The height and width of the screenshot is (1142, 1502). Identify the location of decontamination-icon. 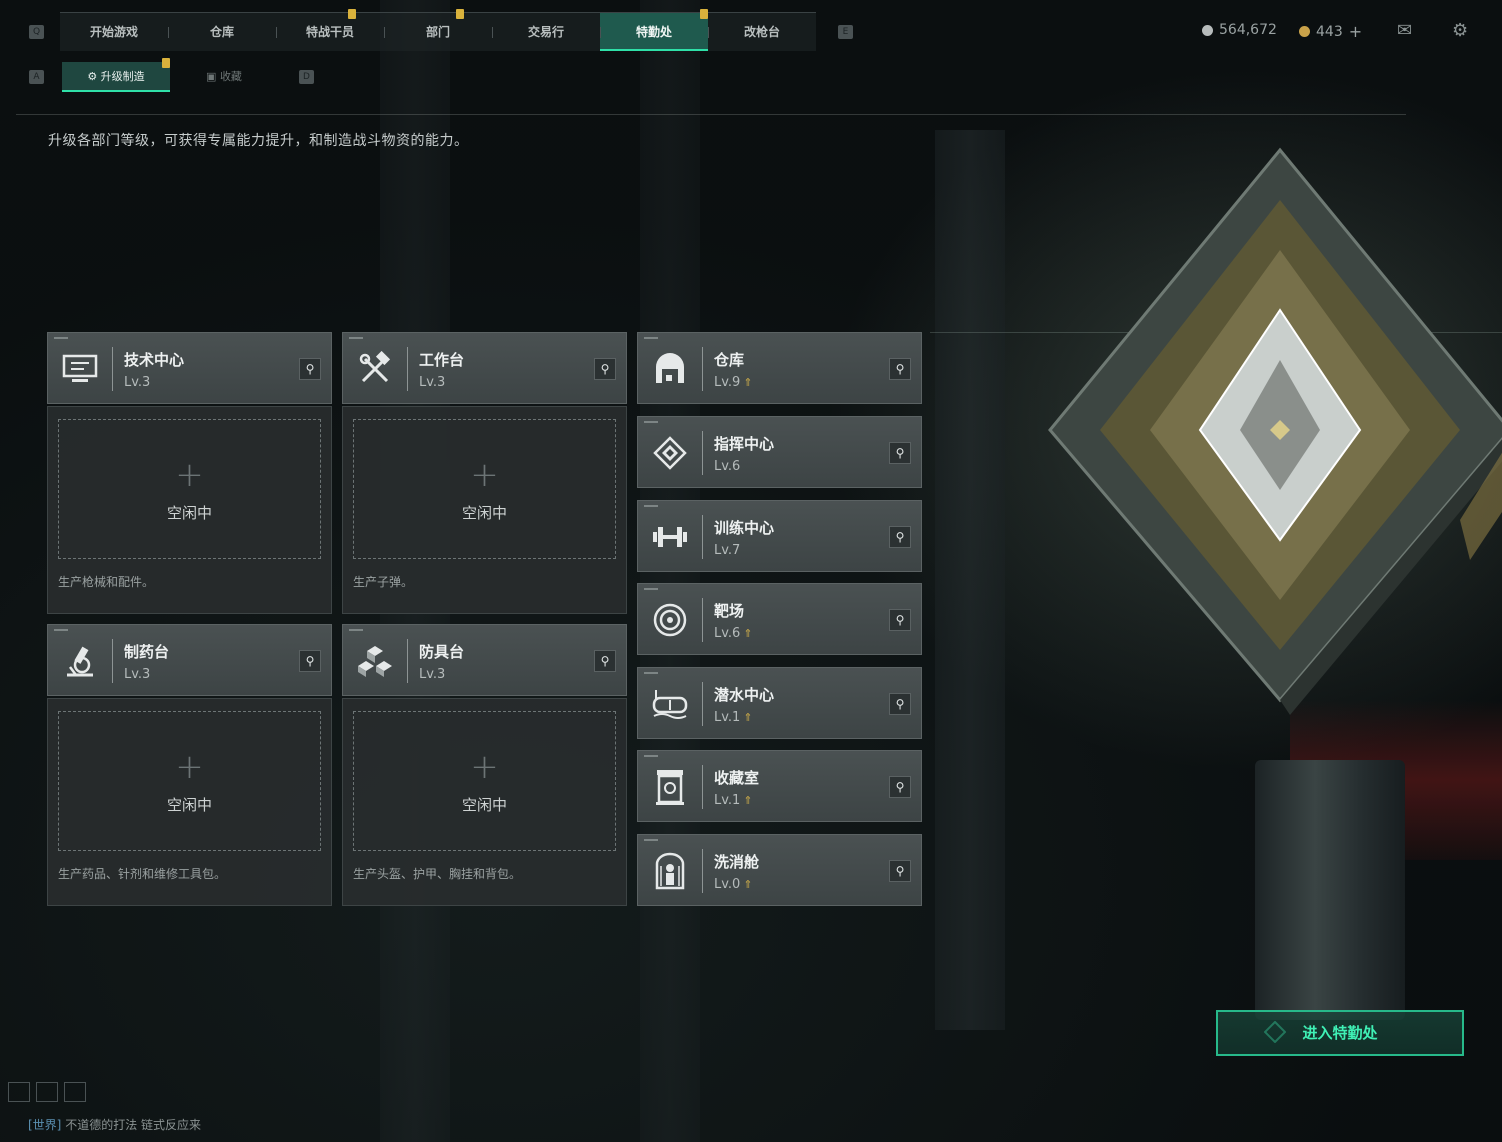
(670, 871).